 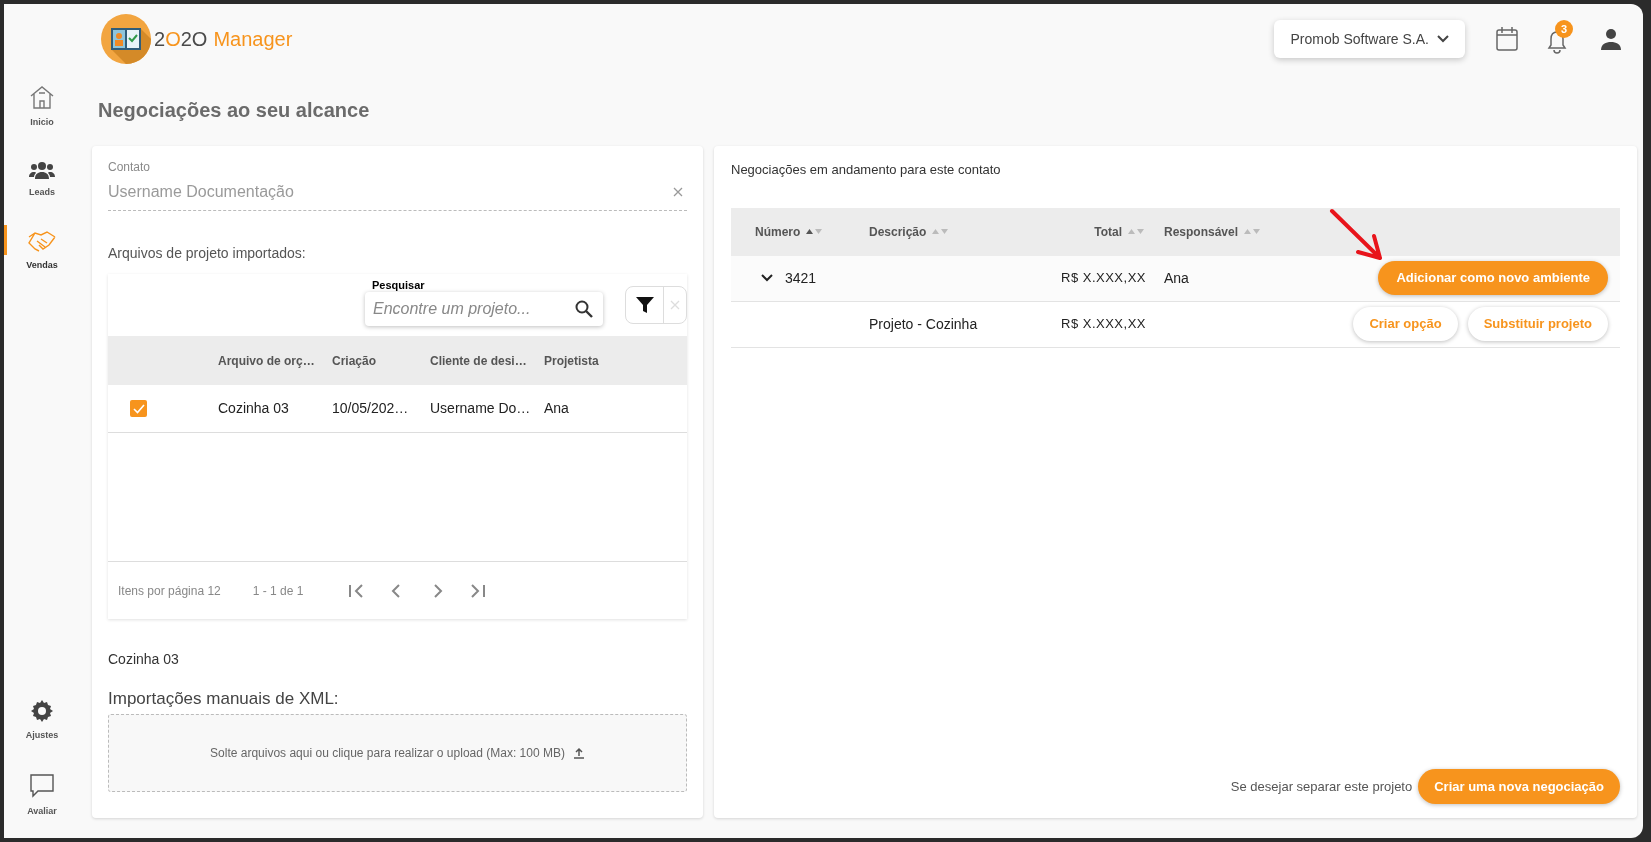 I want to click on handshake-icon, so click(x=42, y=241).